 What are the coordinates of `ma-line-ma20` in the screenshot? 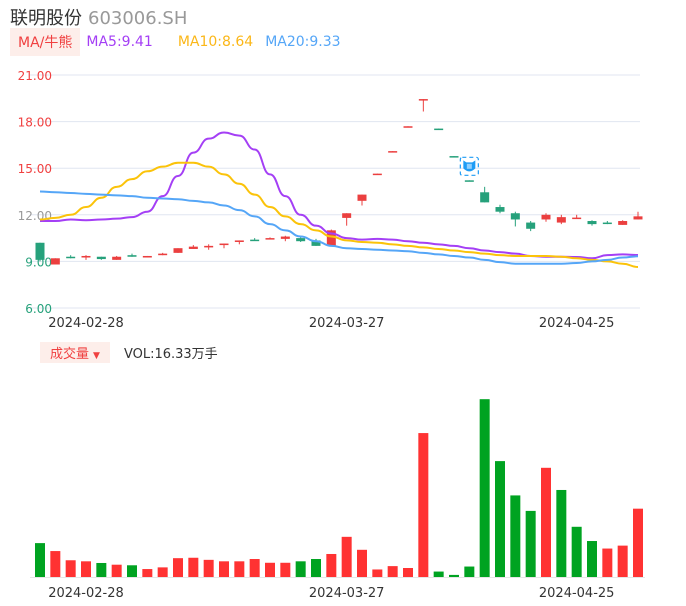 It's located at (339, 227).